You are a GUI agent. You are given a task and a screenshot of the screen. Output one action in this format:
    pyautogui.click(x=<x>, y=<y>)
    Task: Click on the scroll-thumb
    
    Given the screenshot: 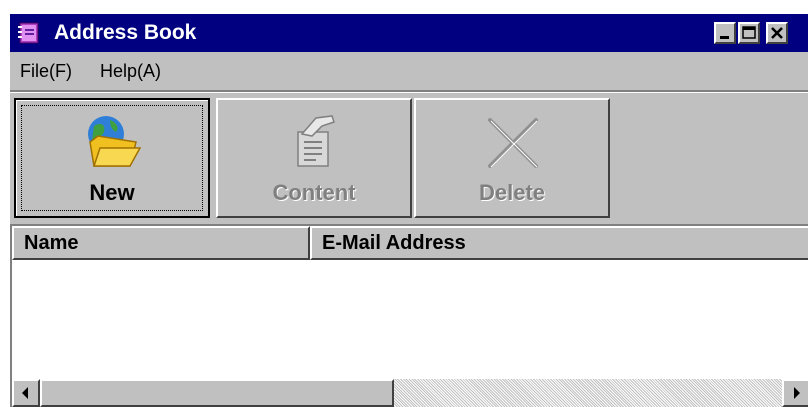 What is the action you would take?
    pyautogui.click(x=217, y=393)
    